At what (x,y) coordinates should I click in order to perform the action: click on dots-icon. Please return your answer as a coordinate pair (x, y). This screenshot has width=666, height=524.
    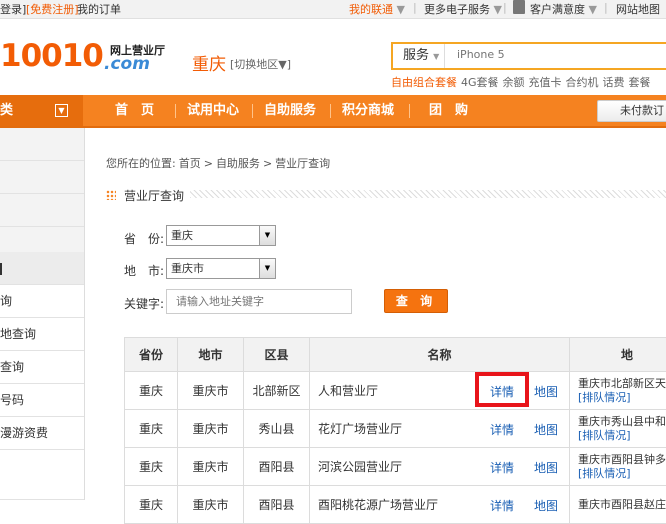
    Looking at the image, I should click on (111, 195).